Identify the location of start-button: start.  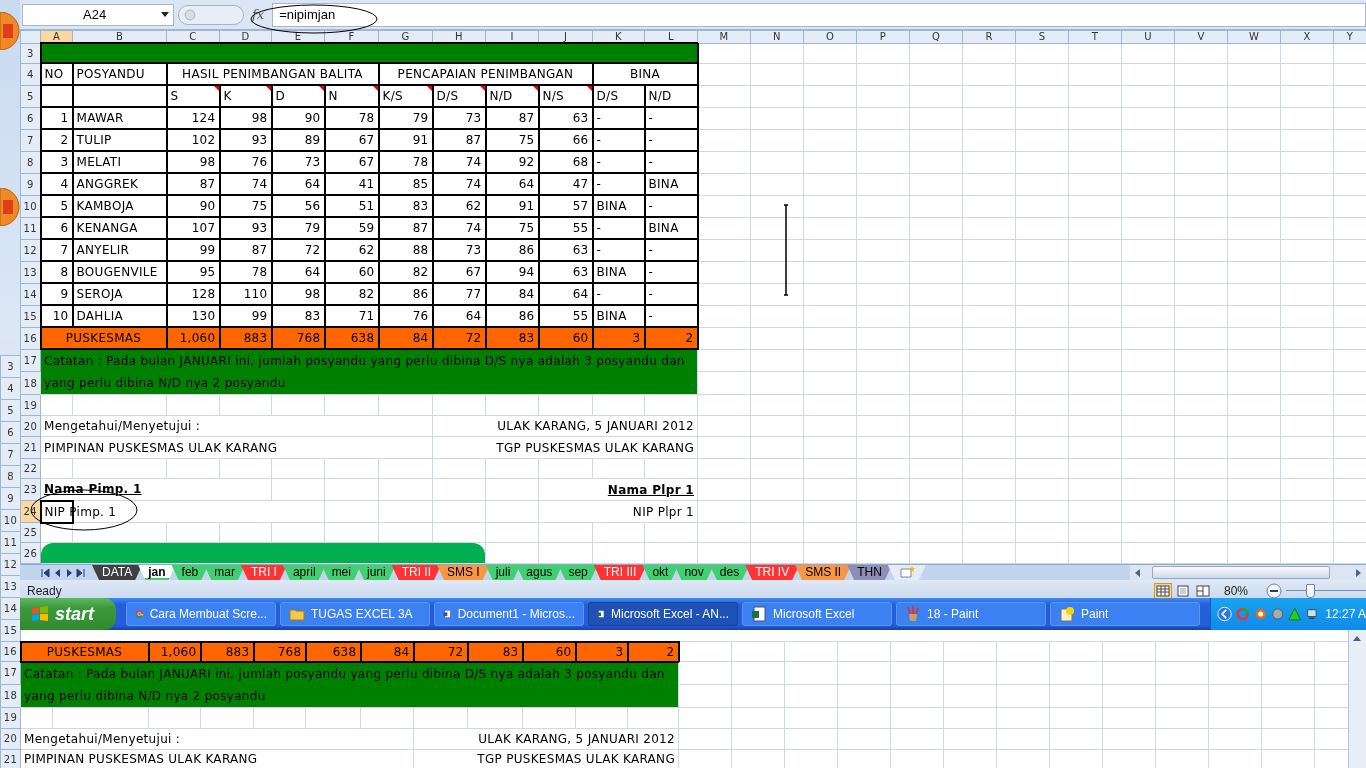
(68, 614).